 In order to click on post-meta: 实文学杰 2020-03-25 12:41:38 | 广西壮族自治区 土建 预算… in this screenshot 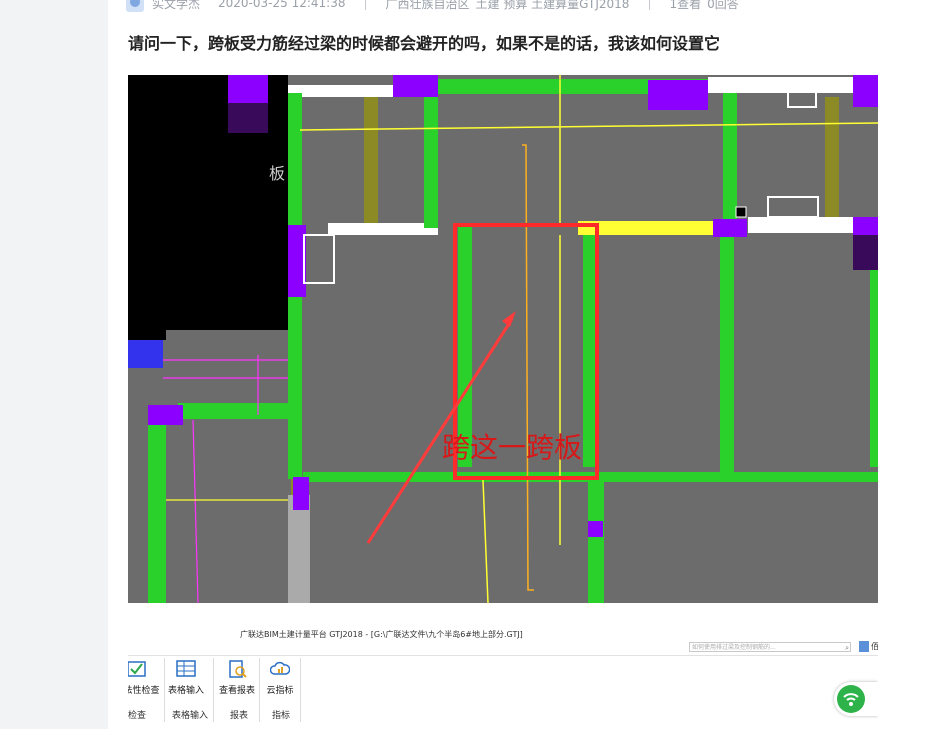, I will do `click(441, 7)`.